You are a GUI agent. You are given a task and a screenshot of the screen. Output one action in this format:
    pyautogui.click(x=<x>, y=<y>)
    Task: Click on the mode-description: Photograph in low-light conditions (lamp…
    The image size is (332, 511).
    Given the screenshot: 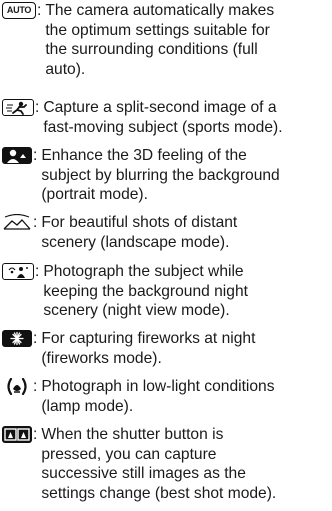 What is the action you would take?
    pyautogui.click(x=158, y=396)
    